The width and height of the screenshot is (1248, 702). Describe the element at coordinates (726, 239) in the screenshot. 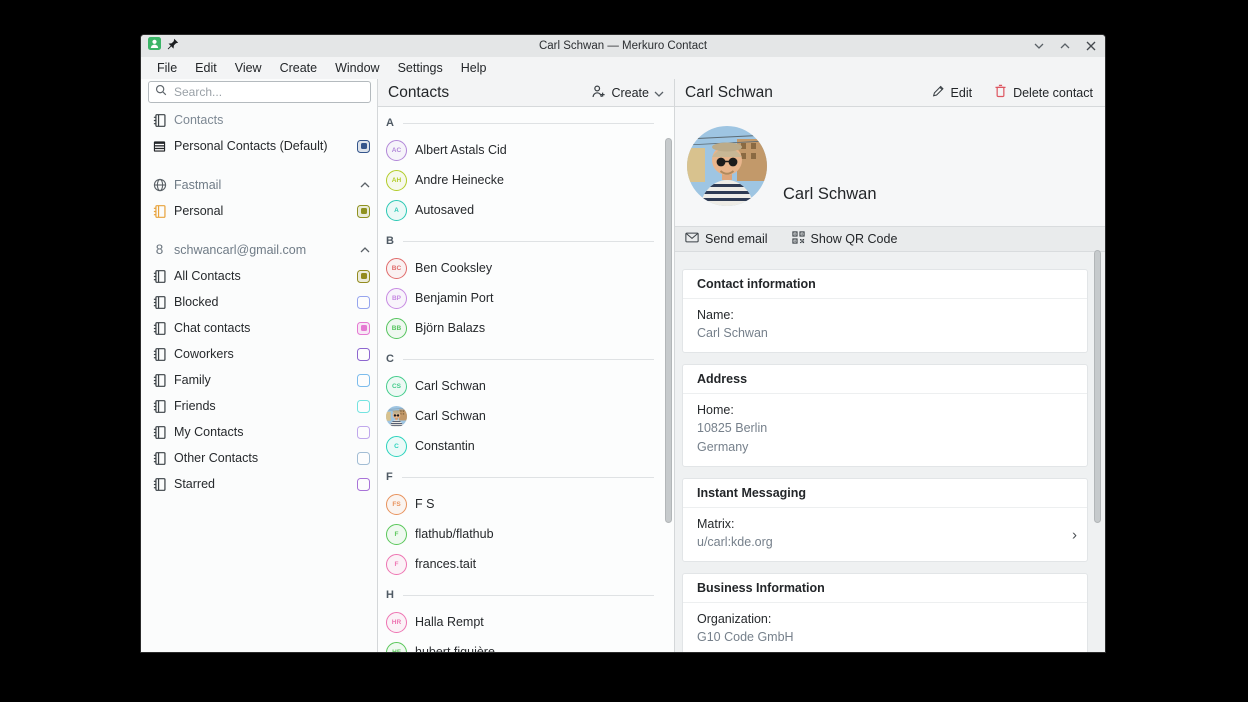

I see `send-email-button: Send email` at that location.